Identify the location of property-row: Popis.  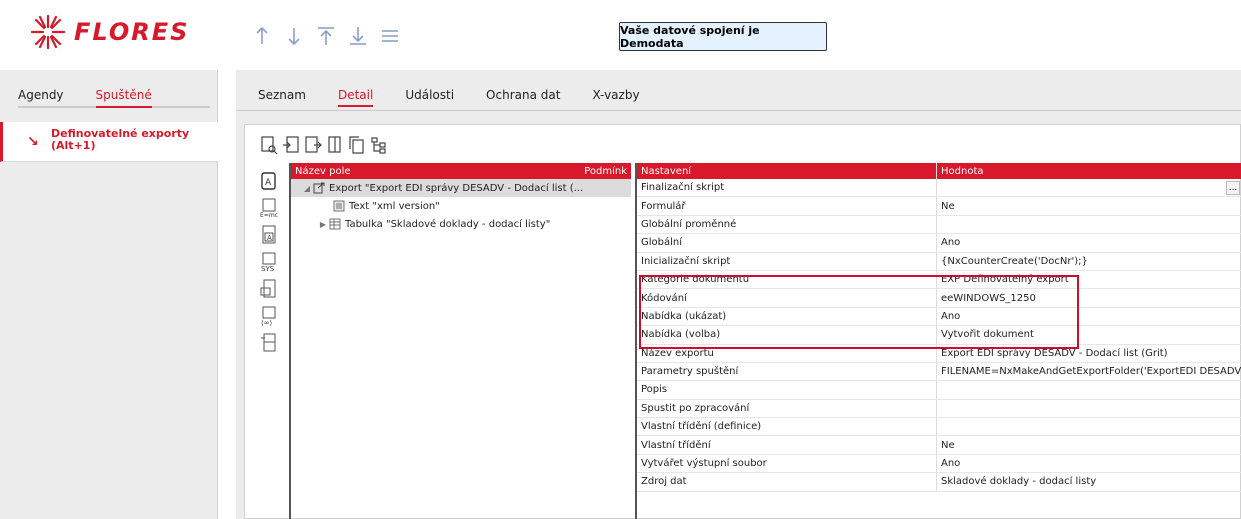
(939, 390).